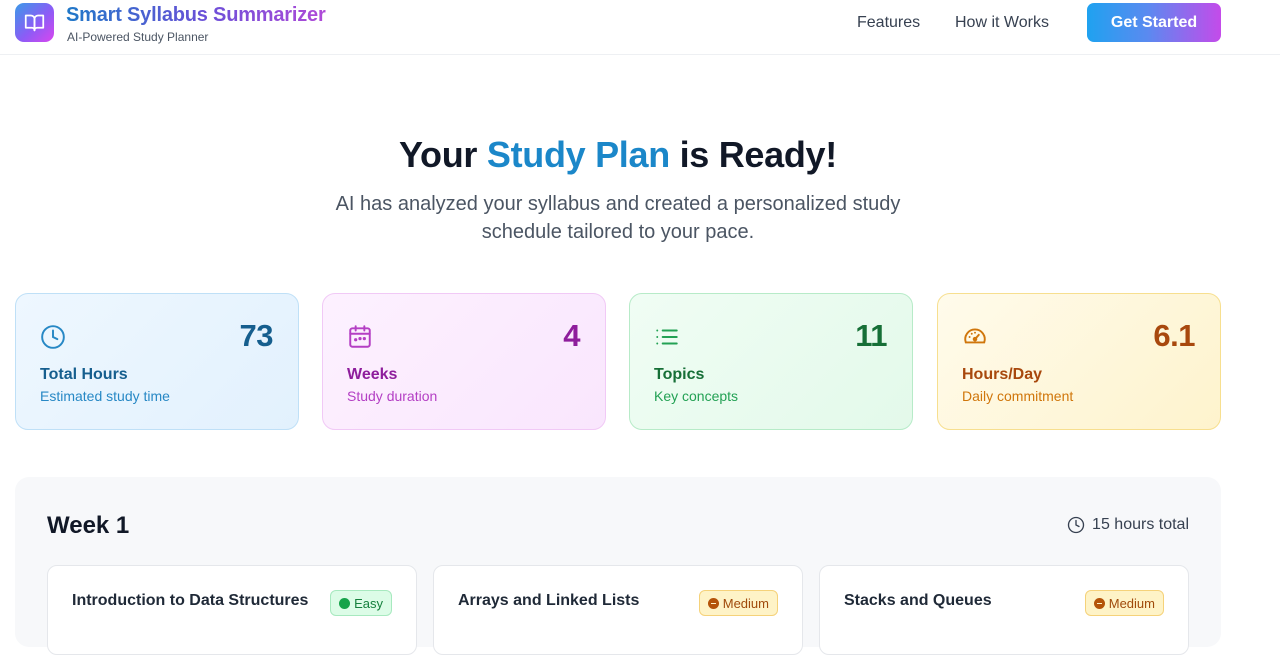 The height and width of the screenshot is (655, 1280). Describe the element at coordinates (918, 600) in the screenshot. I see `topic-title: Stacks and Queues` at that location.